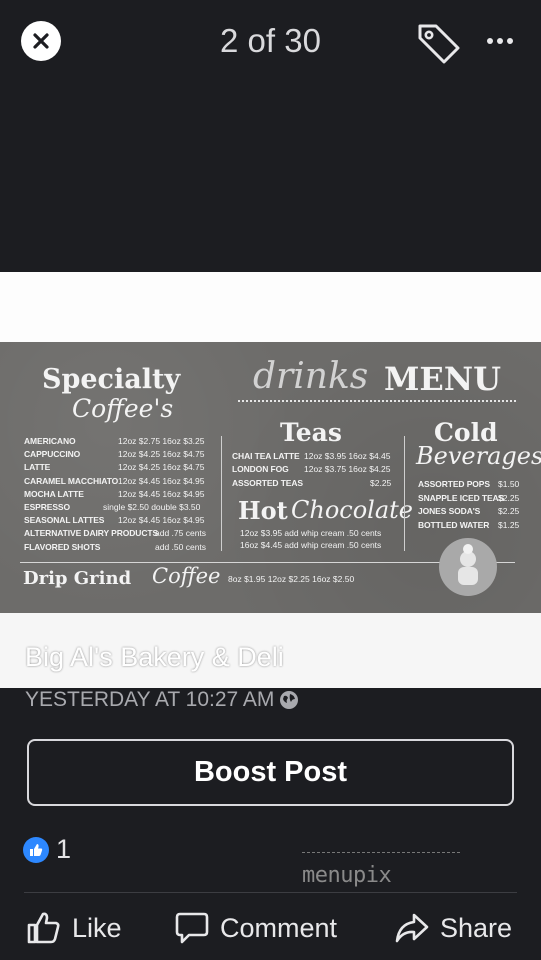  I want to click on drinks-title: drinks, so click(311, 376).